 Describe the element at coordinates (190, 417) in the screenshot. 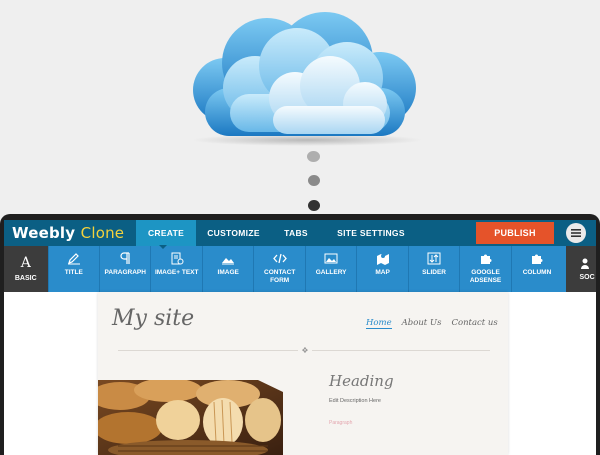

I see `bread-photo` at that location.